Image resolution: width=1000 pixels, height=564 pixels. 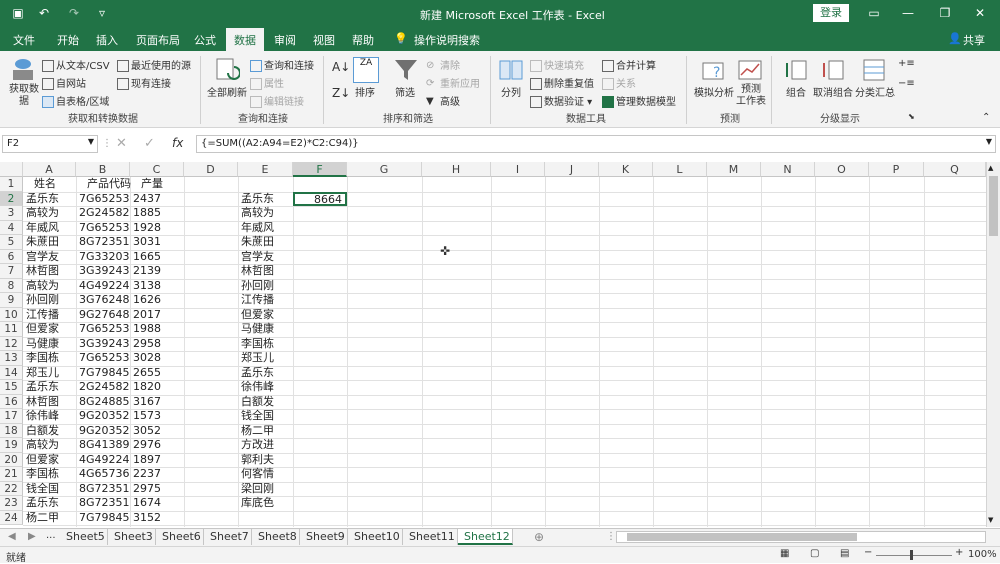 I want to click on cell-c18: 3052, so click(x=157, y=431).